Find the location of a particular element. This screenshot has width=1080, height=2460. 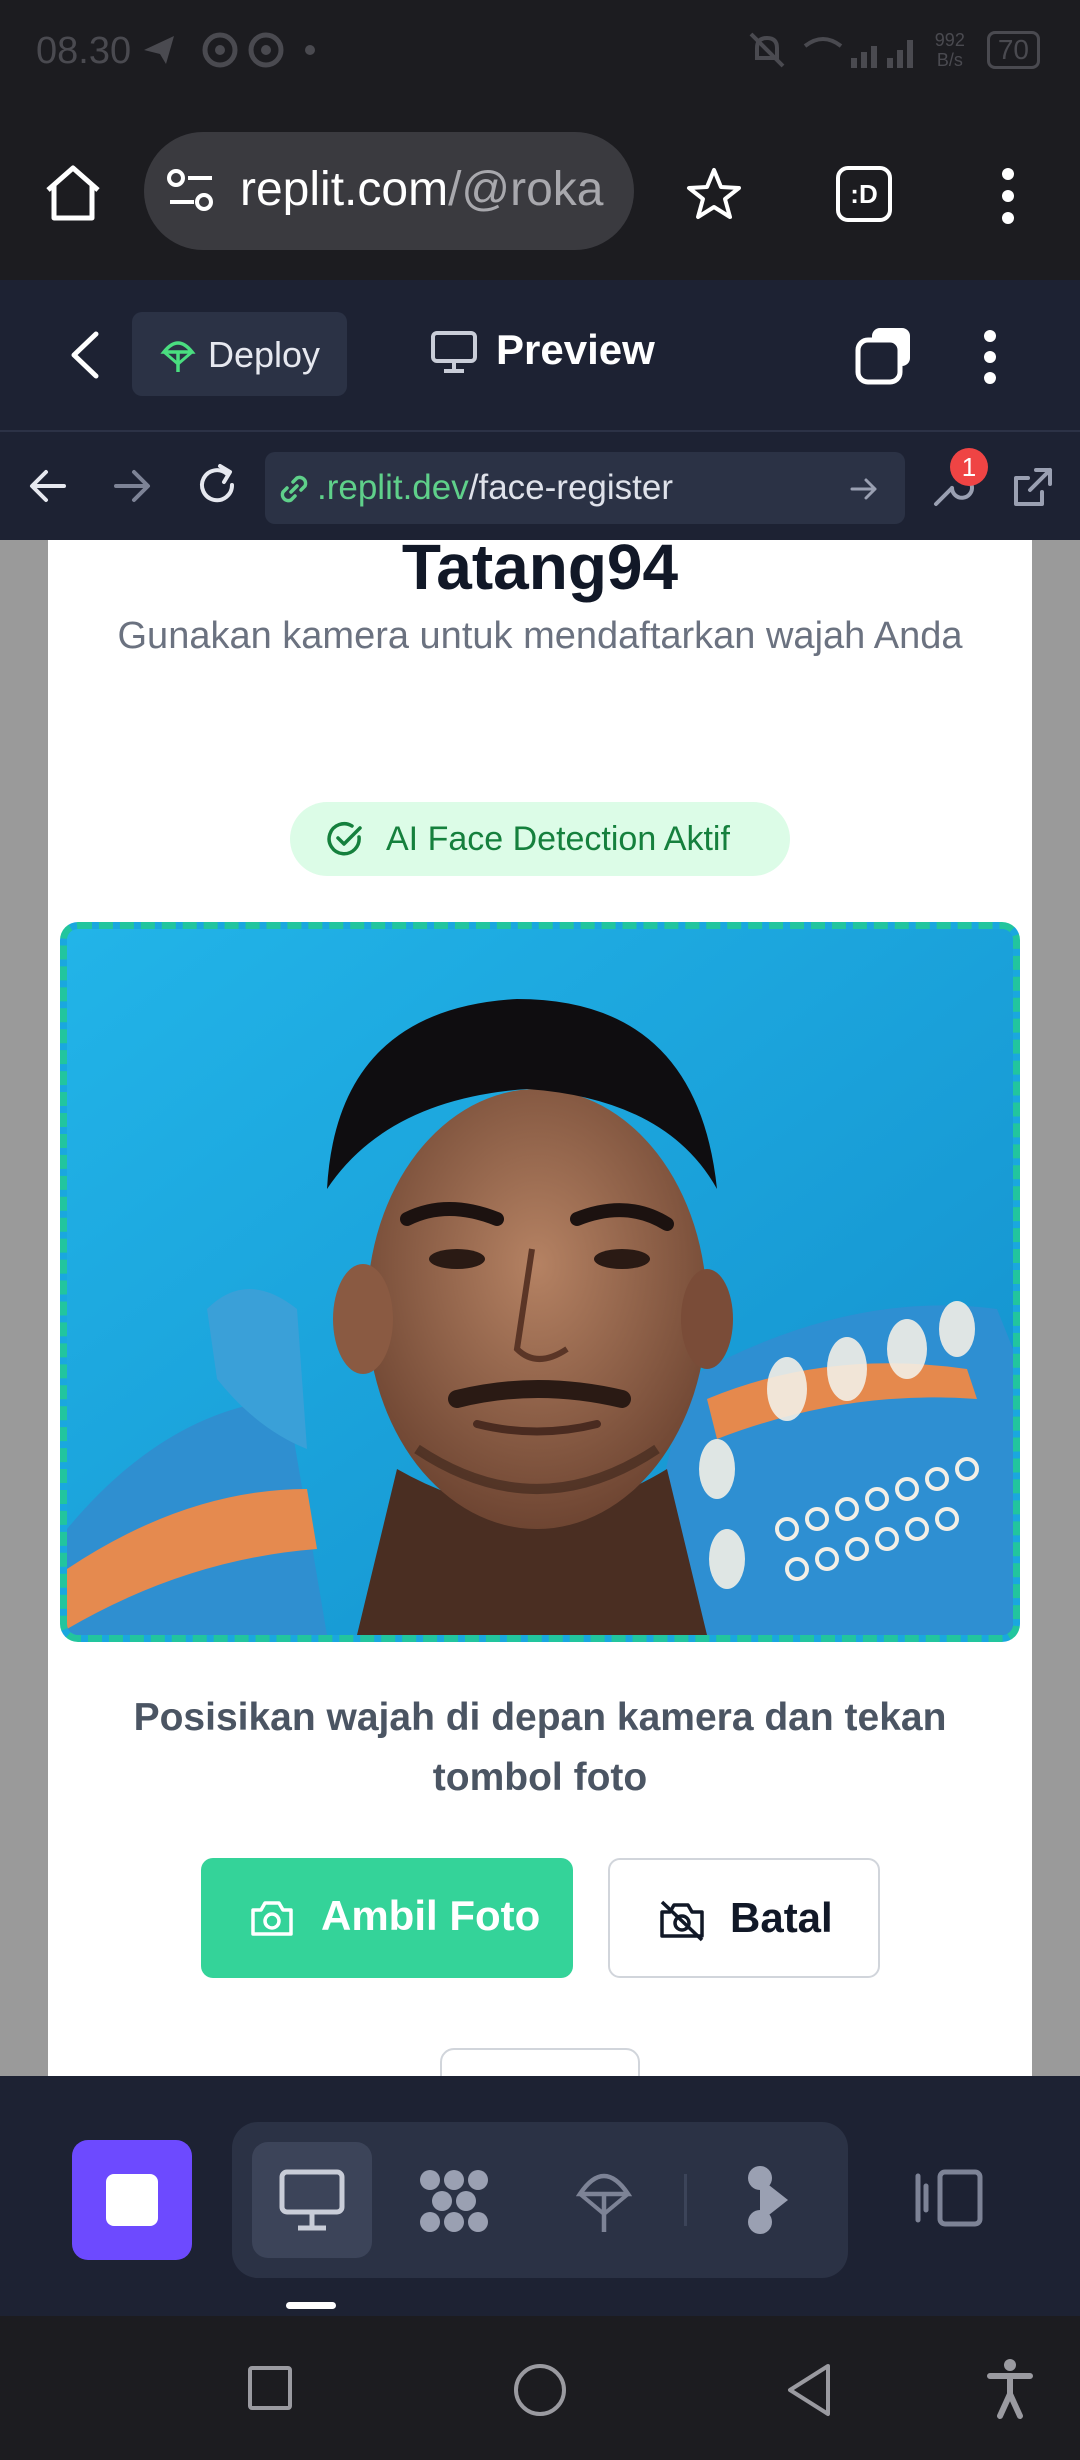

replit-bottom-dock is located at coordinates (540, 2196).